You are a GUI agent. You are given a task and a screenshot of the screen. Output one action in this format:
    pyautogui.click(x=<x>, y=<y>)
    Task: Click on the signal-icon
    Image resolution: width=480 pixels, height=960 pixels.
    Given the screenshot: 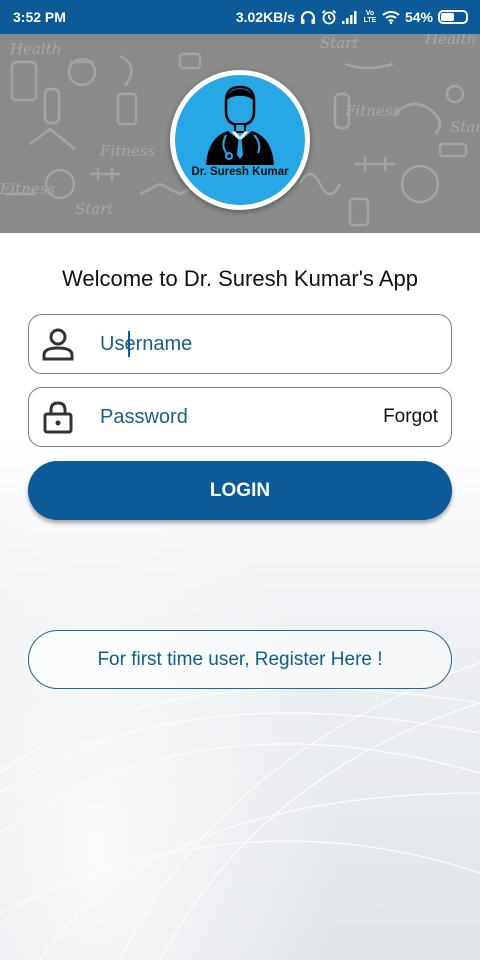 What is the action you would take?
    pyautogui.click(x=349, y=17)
    